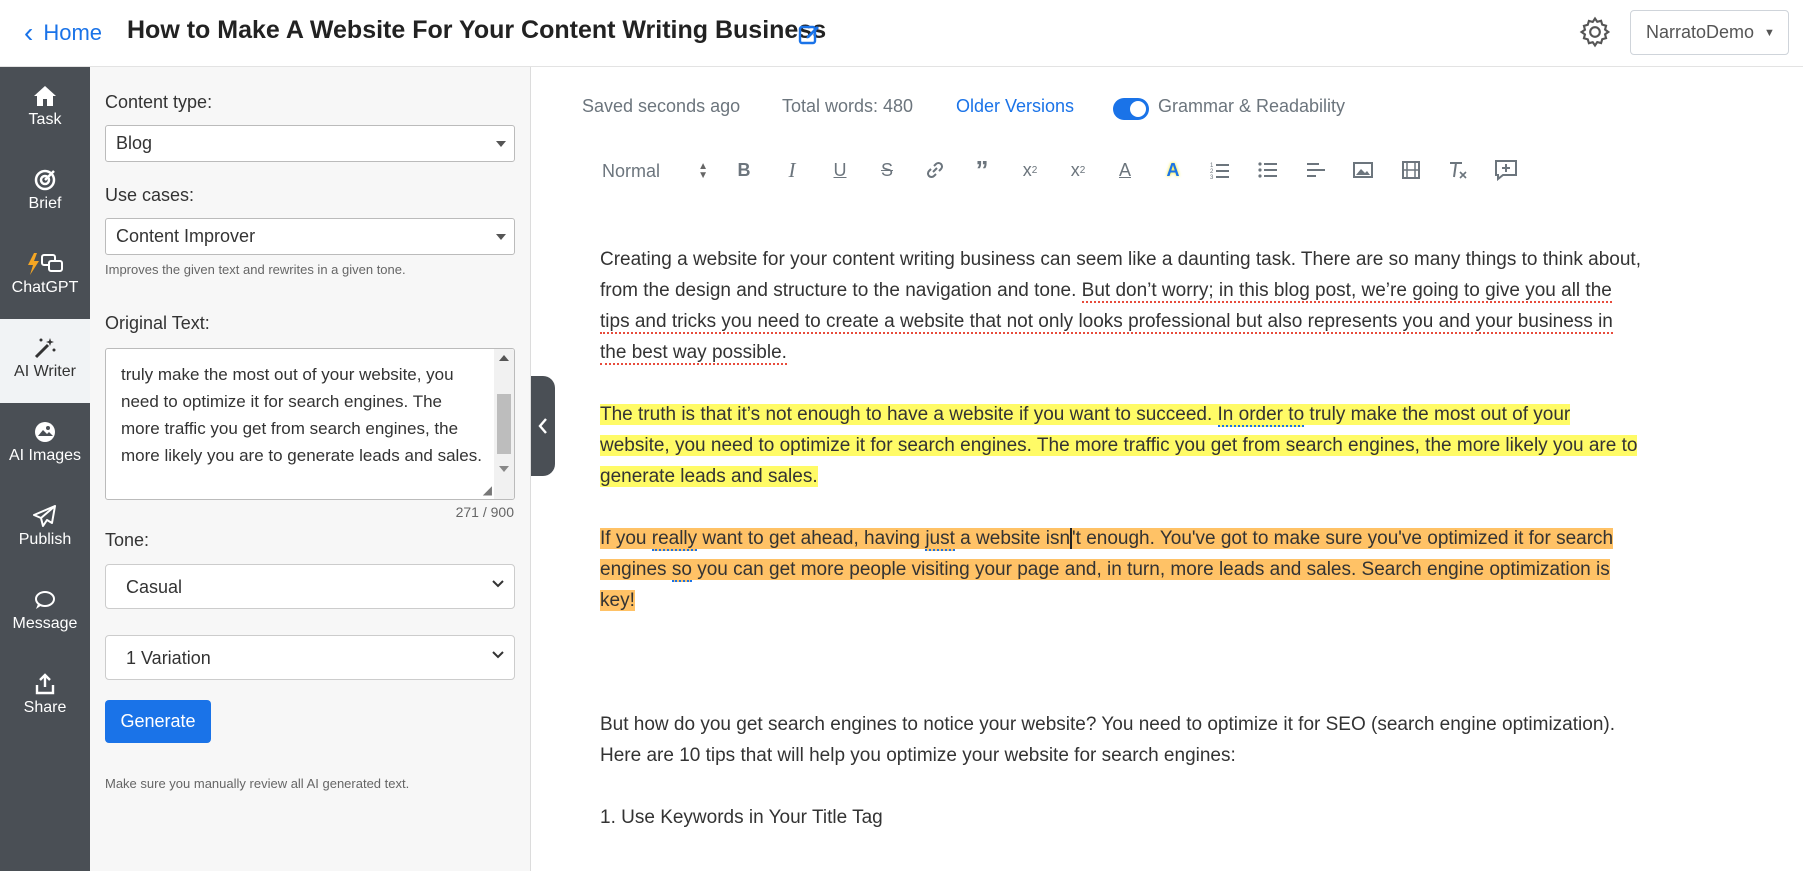  Describe the element at coordinates (811, 538) in the screenshot. I see `paragraph-text: want to get ahead, having` at that location.